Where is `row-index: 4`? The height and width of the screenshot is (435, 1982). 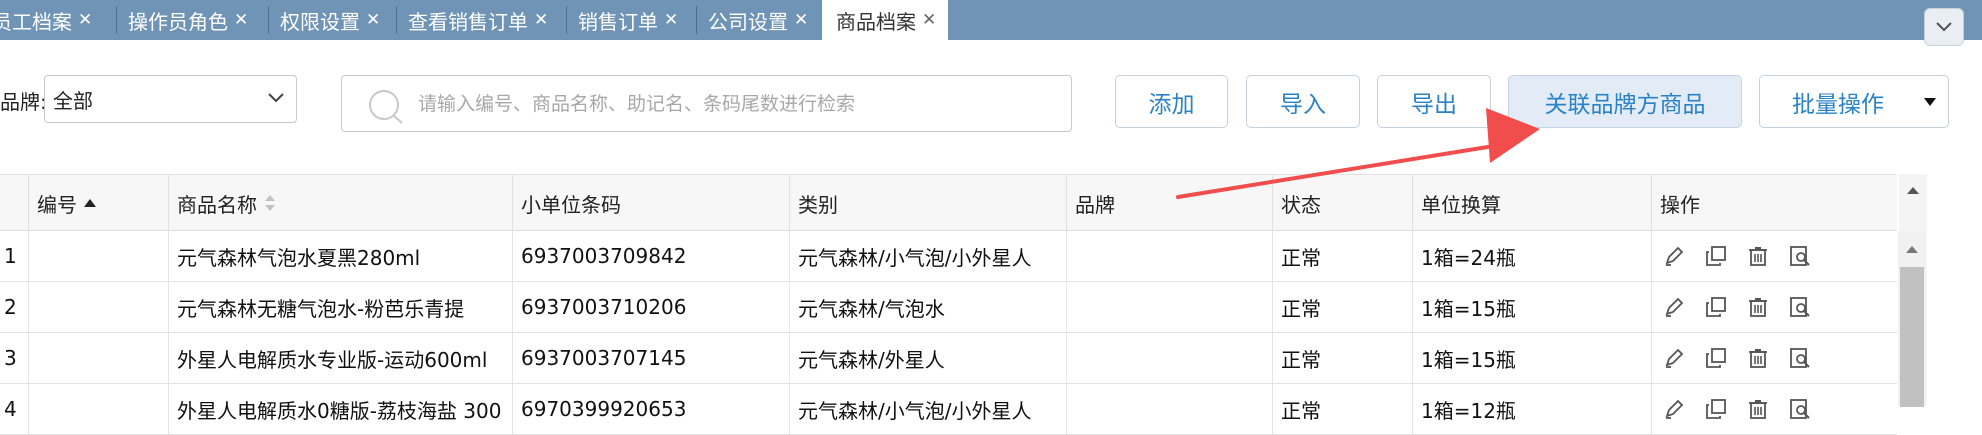
row-index: 4 is located at coordinates (10, 409).